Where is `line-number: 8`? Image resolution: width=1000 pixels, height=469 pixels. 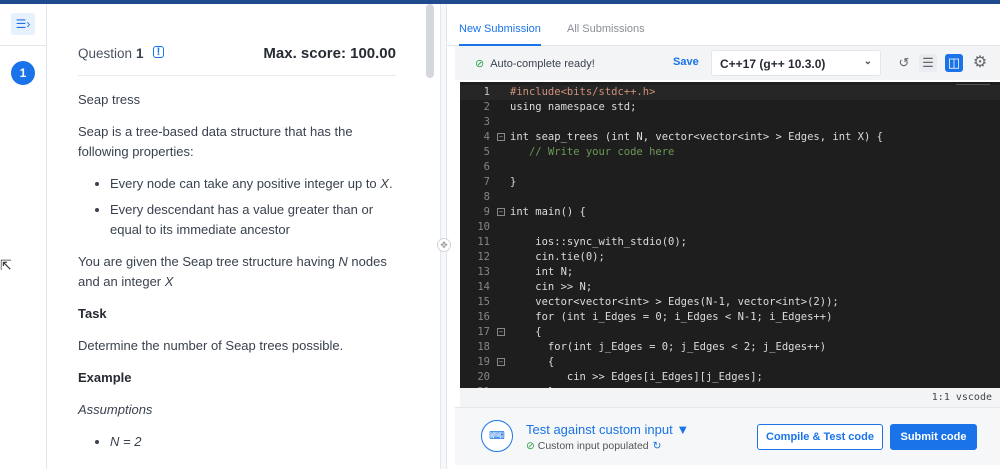 line-number: 8 is located at coordinates (486, 197).